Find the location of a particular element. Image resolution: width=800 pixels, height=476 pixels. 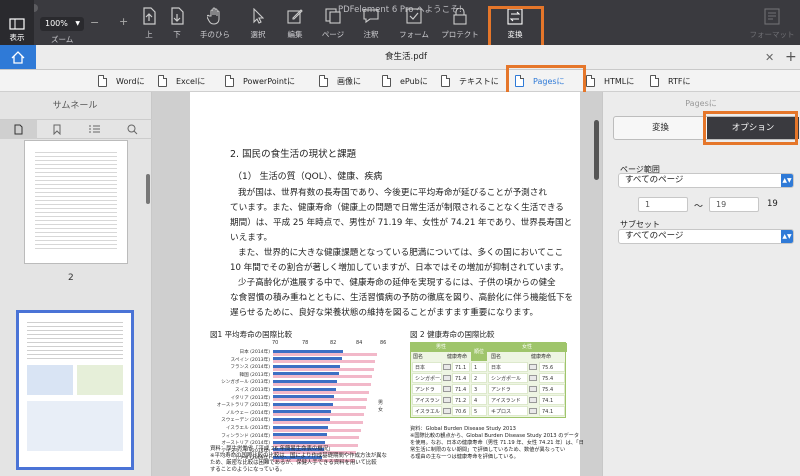

tab-document: 食生活.pdf is located at coordinates (406, 57).